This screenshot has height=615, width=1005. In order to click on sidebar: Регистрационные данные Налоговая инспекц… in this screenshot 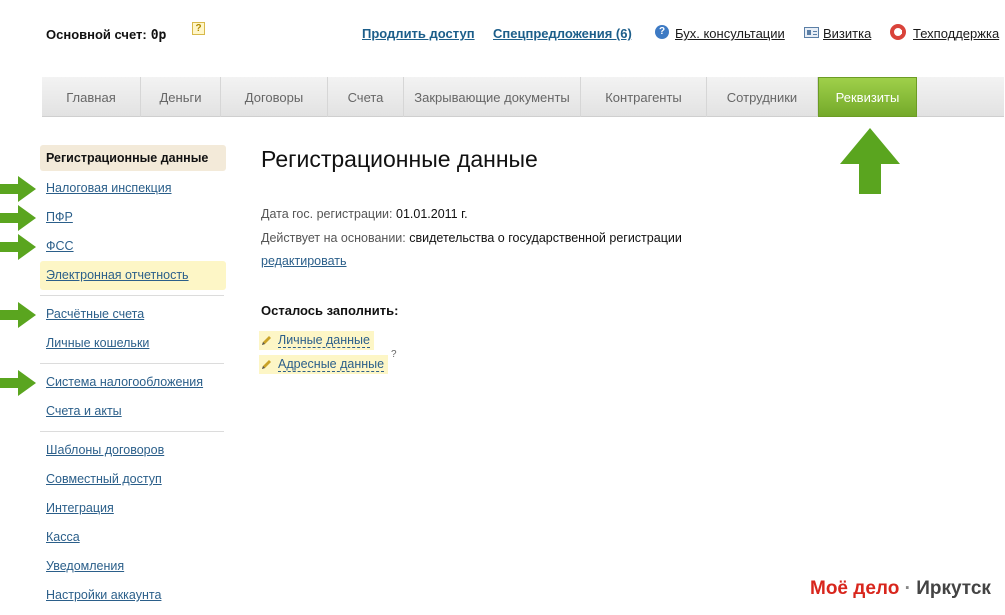, I will do `click(133, 377)`.